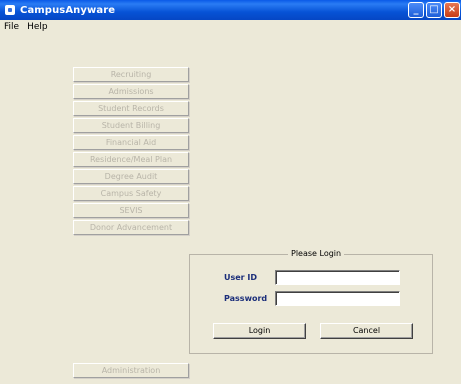  What do you see at coordinates (452, 10) in the screenshot?
I see `close-icon: ×` at bounding box center [452, 10].